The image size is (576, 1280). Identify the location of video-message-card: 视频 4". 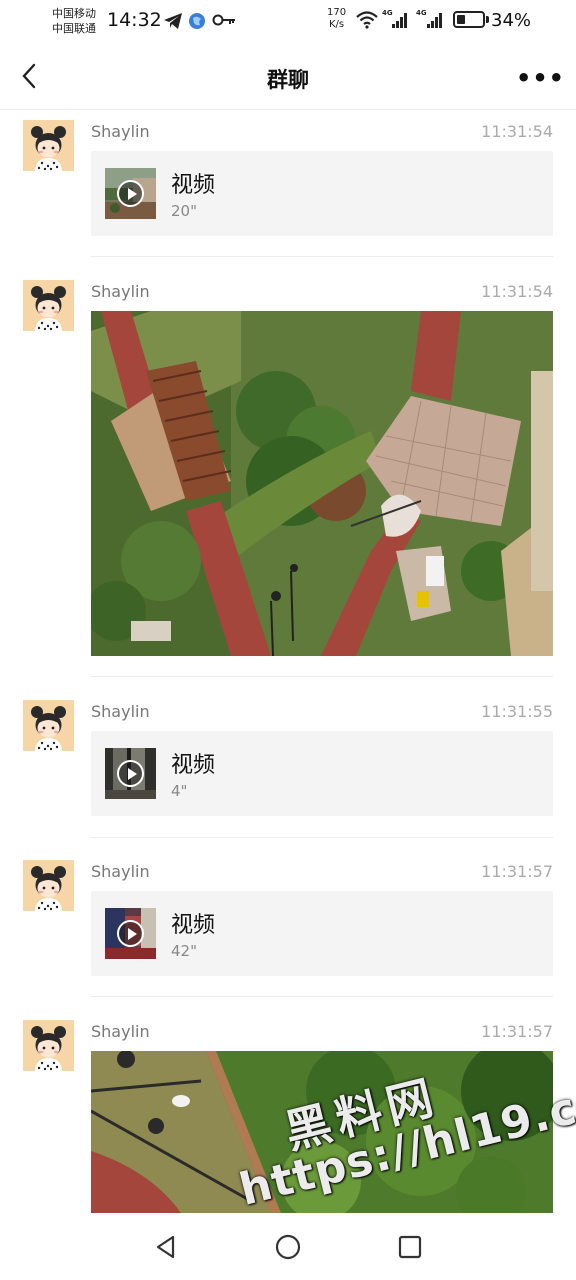
(322, 773).